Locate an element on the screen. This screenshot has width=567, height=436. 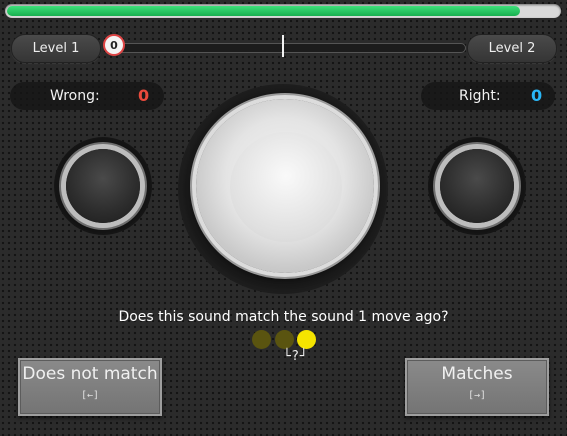
matches-button: Matches [→] is located at coordinates (477, 387).